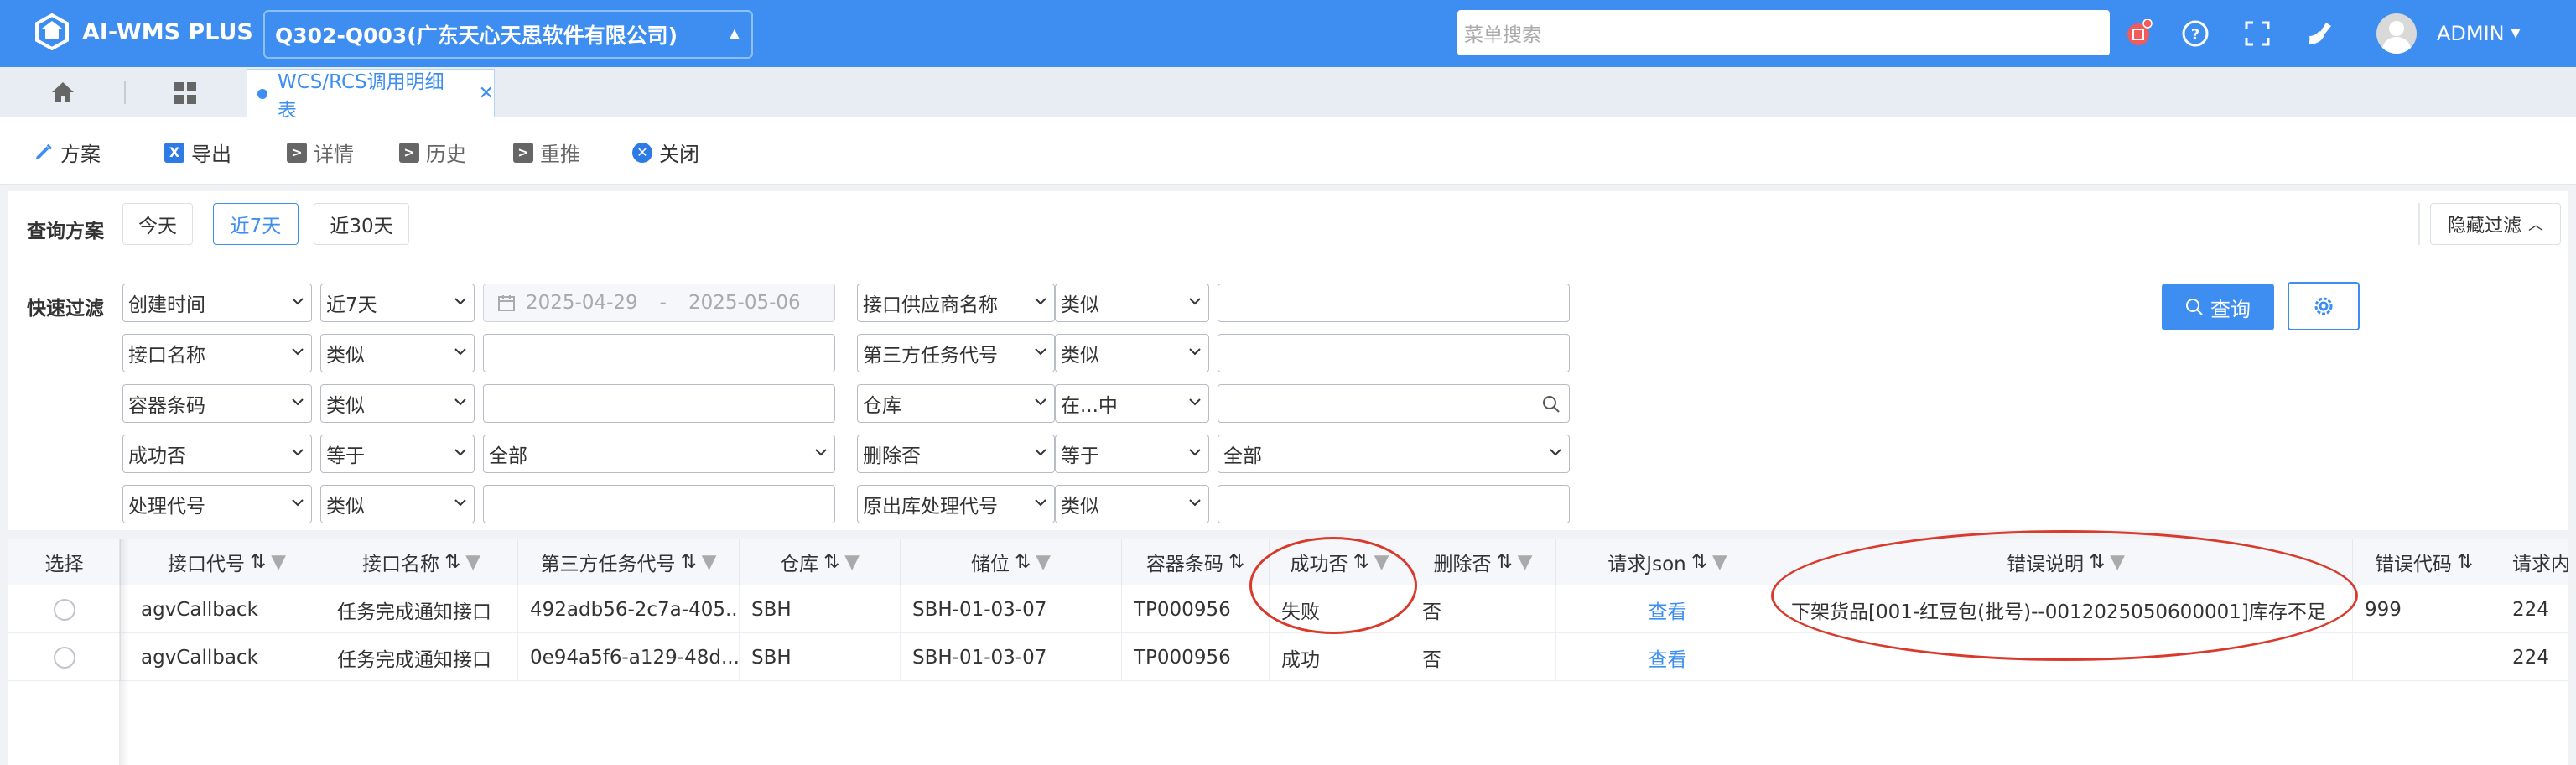  Describe the element at coordinates (1394, 403) in the screenshot. I see `warehouse-lookup-input` at that location.